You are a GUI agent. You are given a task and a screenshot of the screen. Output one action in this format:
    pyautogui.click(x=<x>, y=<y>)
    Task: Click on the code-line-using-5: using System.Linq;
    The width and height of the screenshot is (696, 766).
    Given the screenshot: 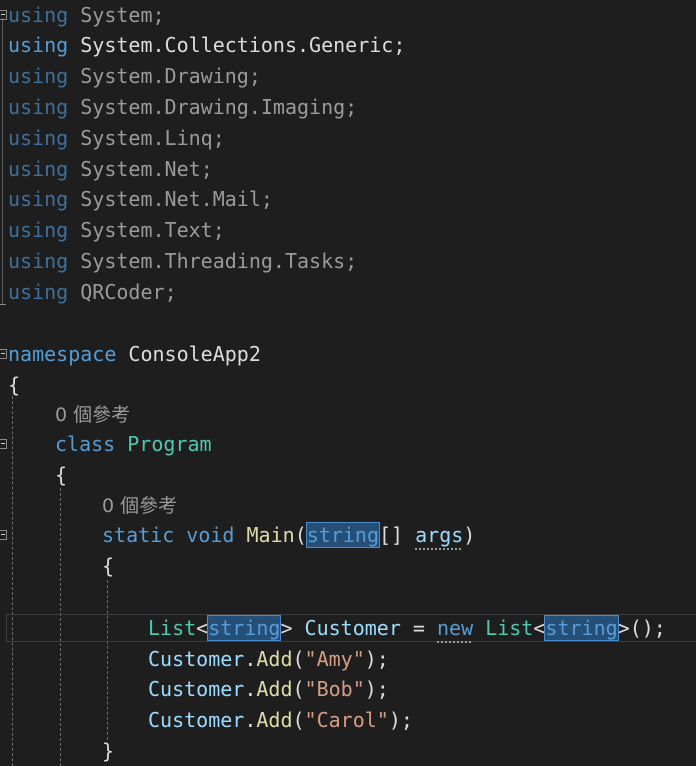 What is the action you would take?
    pyautogui.click(x=112, y=138)
    